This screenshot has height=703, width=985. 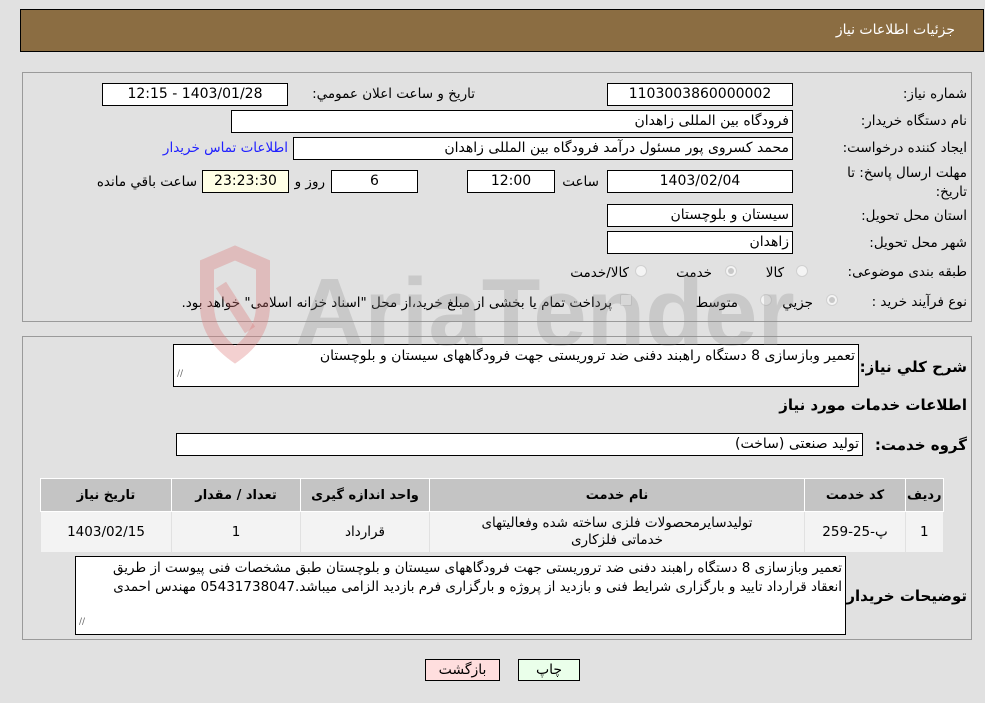 I want to click on deadline-time-label: ساعت, so click(x=580, y=182).